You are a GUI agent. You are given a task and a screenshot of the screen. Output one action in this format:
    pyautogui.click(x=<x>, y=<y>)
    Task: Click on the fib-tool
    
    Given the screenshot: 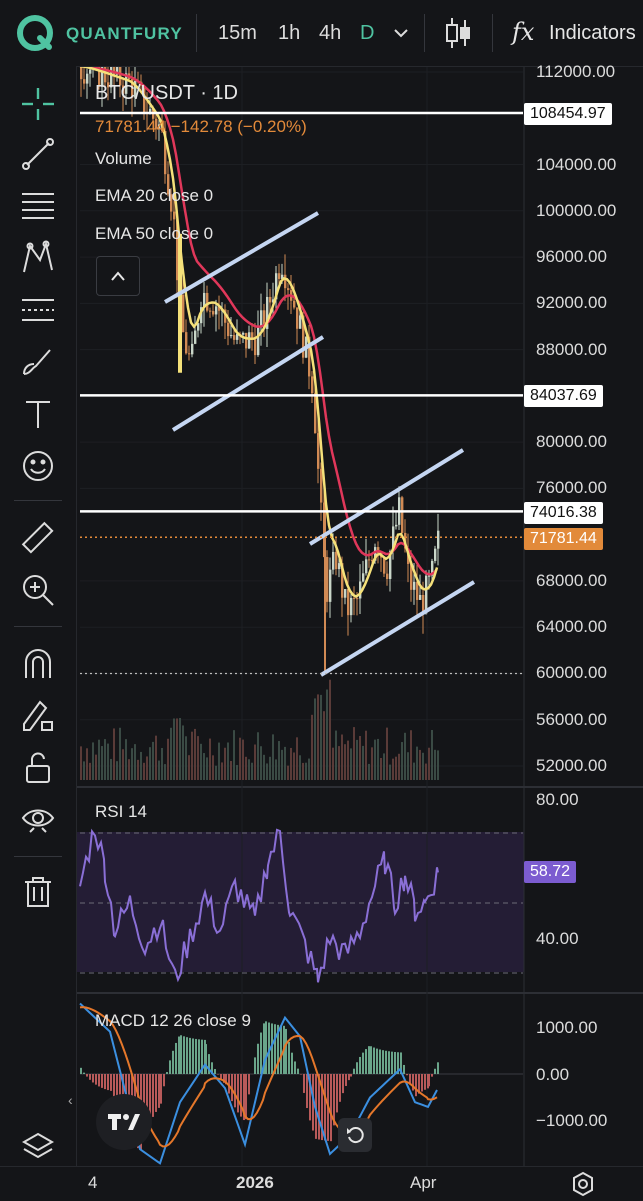 What is the action you would take?
    pyautogui.click(x=38, y=206)
    